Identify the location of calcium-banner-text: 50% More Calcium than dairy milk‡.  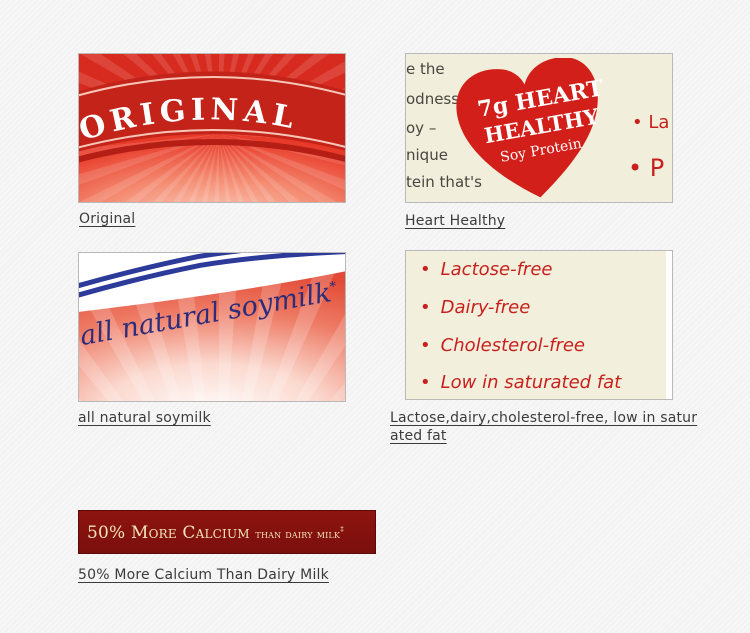
(215, 533).